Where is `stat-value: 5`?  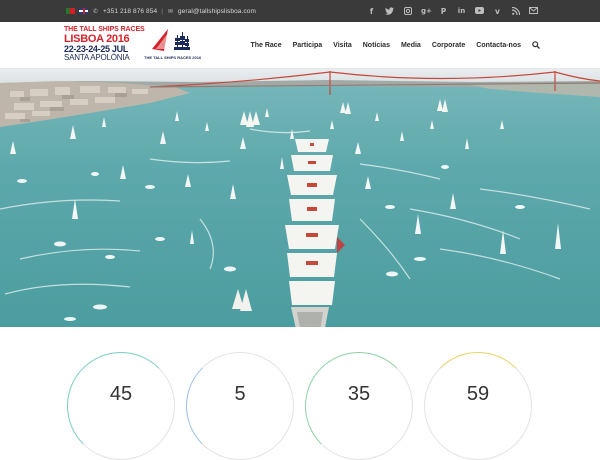 stat-value: 5 is located at coordinates (240, 394).